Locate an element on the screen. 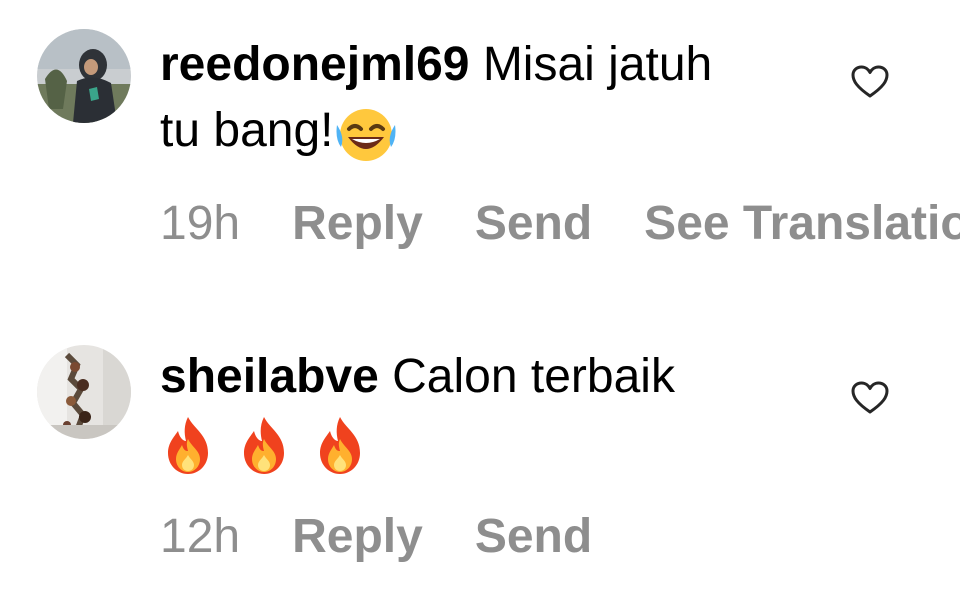  comment-body: reedonejml69 Misai jatuh tu bang! is located at coordinates (440, 98).